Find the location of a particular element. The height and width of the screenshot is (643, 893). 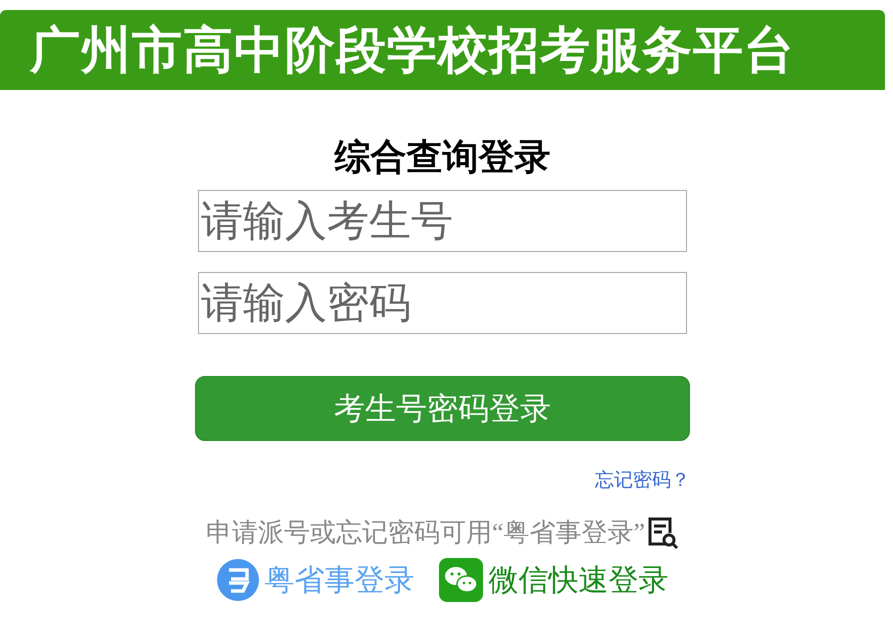

login-heading: 综合查询登录 is located at coordinates (442, 157).